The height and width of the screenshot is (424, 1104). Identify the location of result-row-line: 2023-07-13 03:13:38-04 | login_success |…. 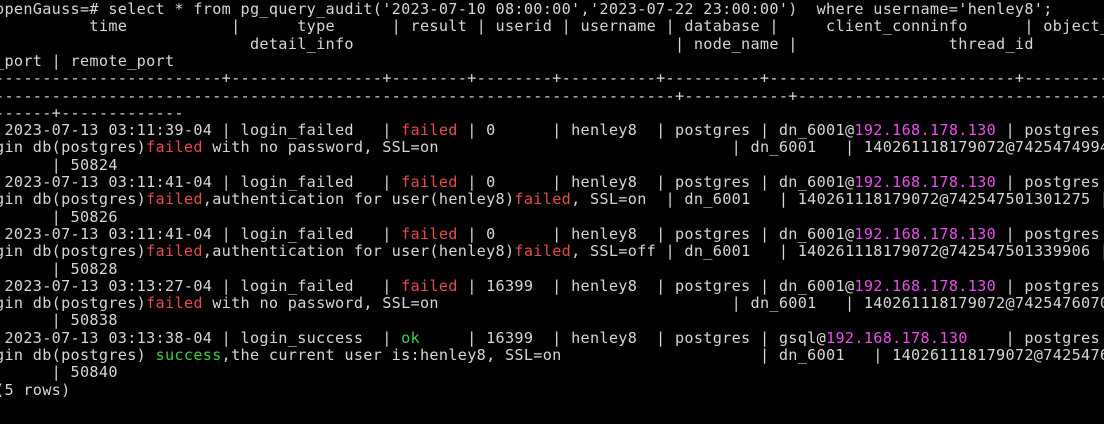
(552, 337).